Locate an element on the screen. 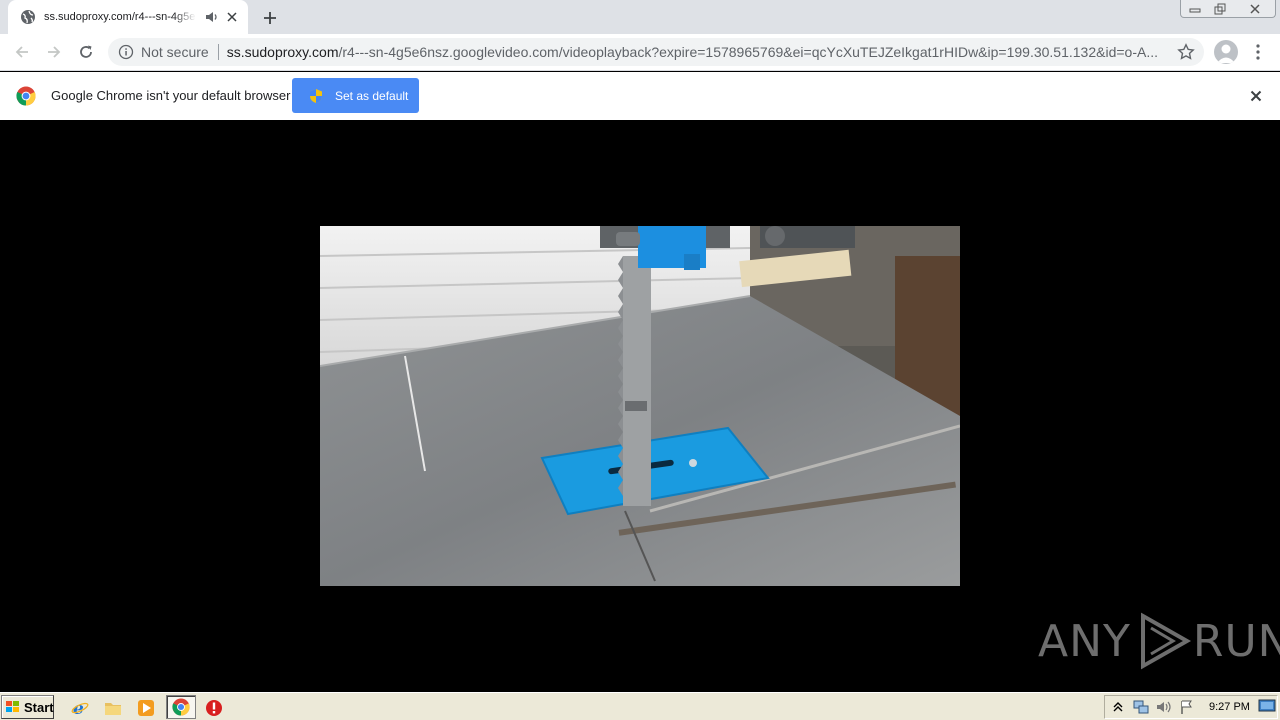 The width and height of the screenshot is (1280, 720). person-icon is located at coordinates (1226, 53).